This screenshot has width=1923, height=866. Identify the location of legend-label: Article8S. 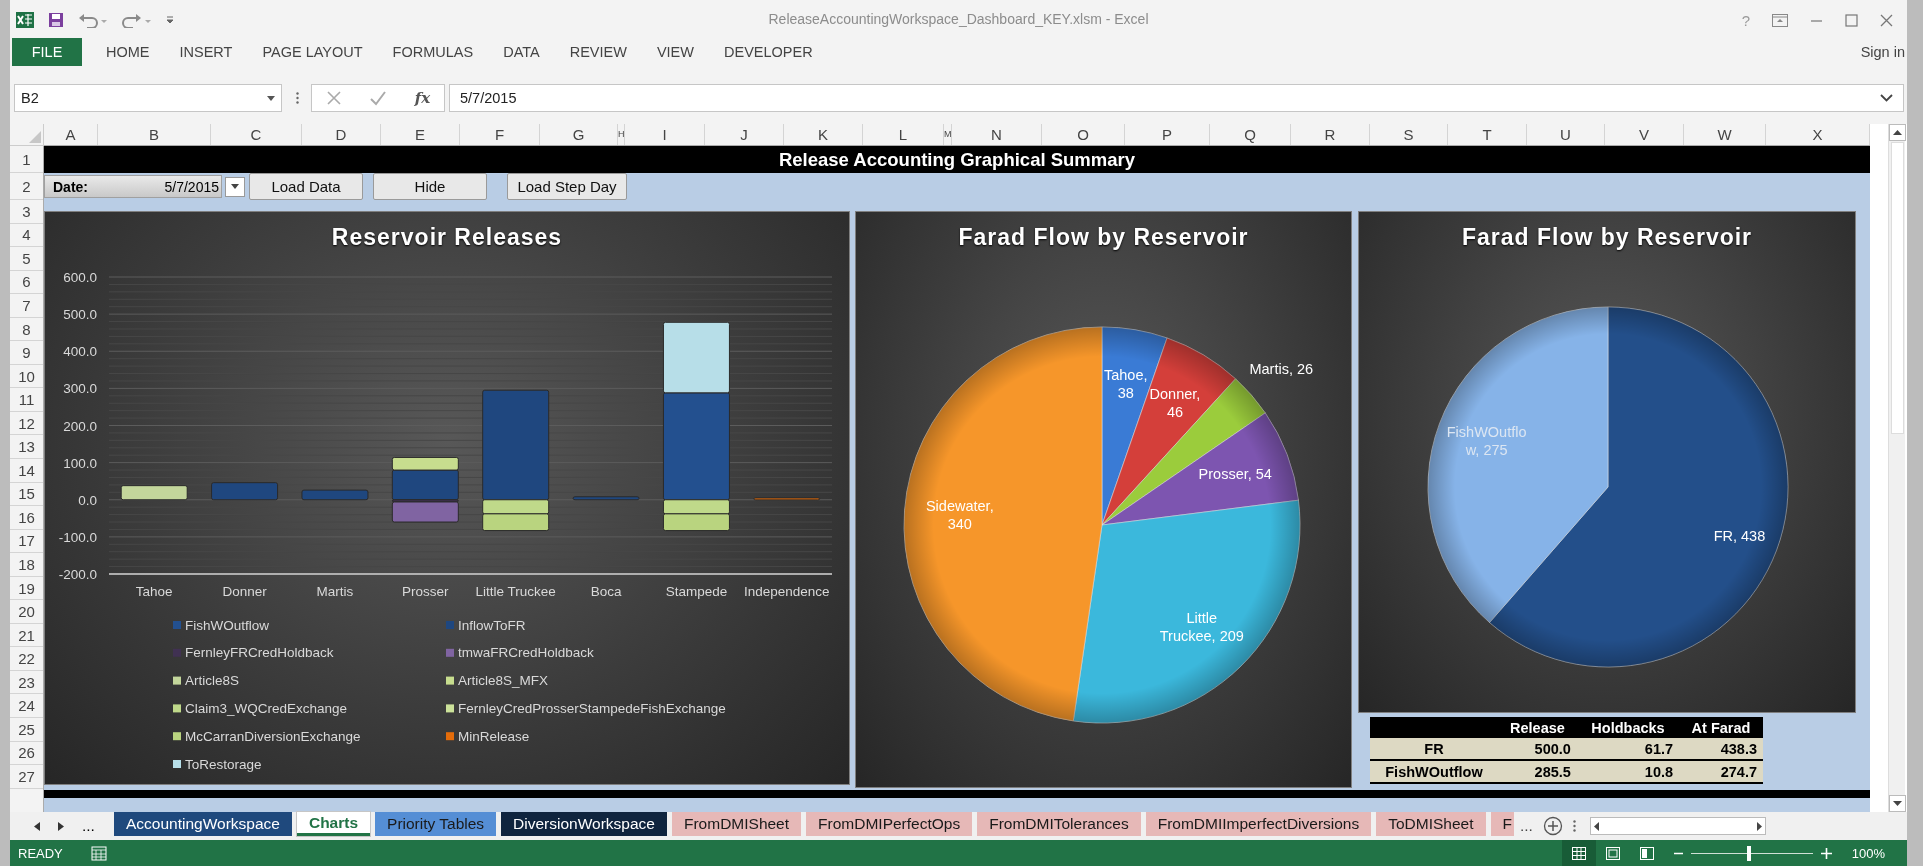
(212, 681).